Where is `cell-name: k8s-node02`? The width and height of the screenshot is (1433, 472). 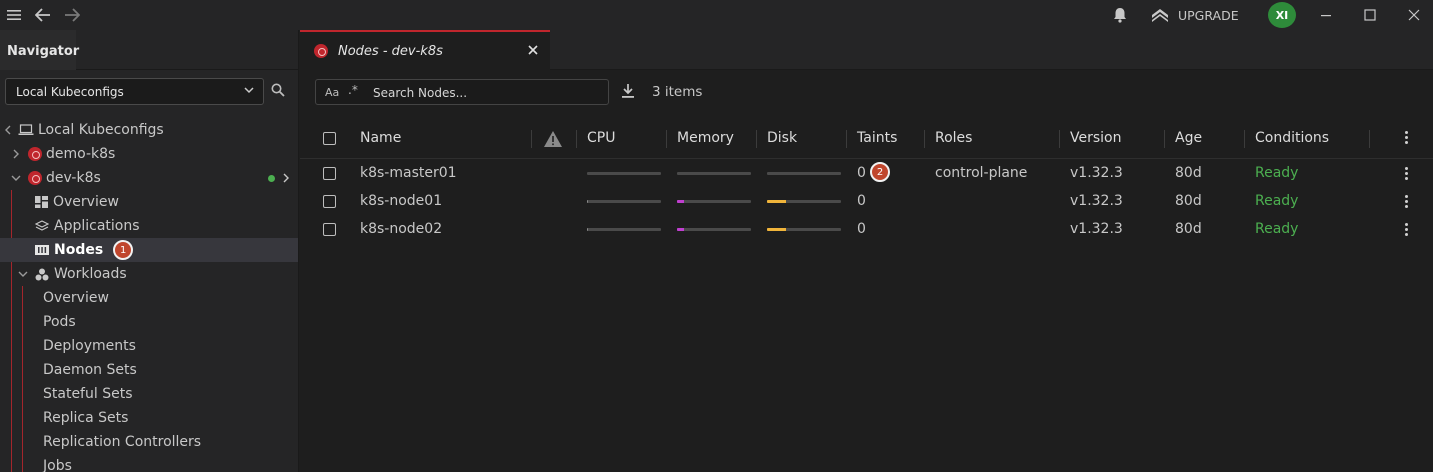
cell-name: k8s-node02 is located at coordinates (401, 229).